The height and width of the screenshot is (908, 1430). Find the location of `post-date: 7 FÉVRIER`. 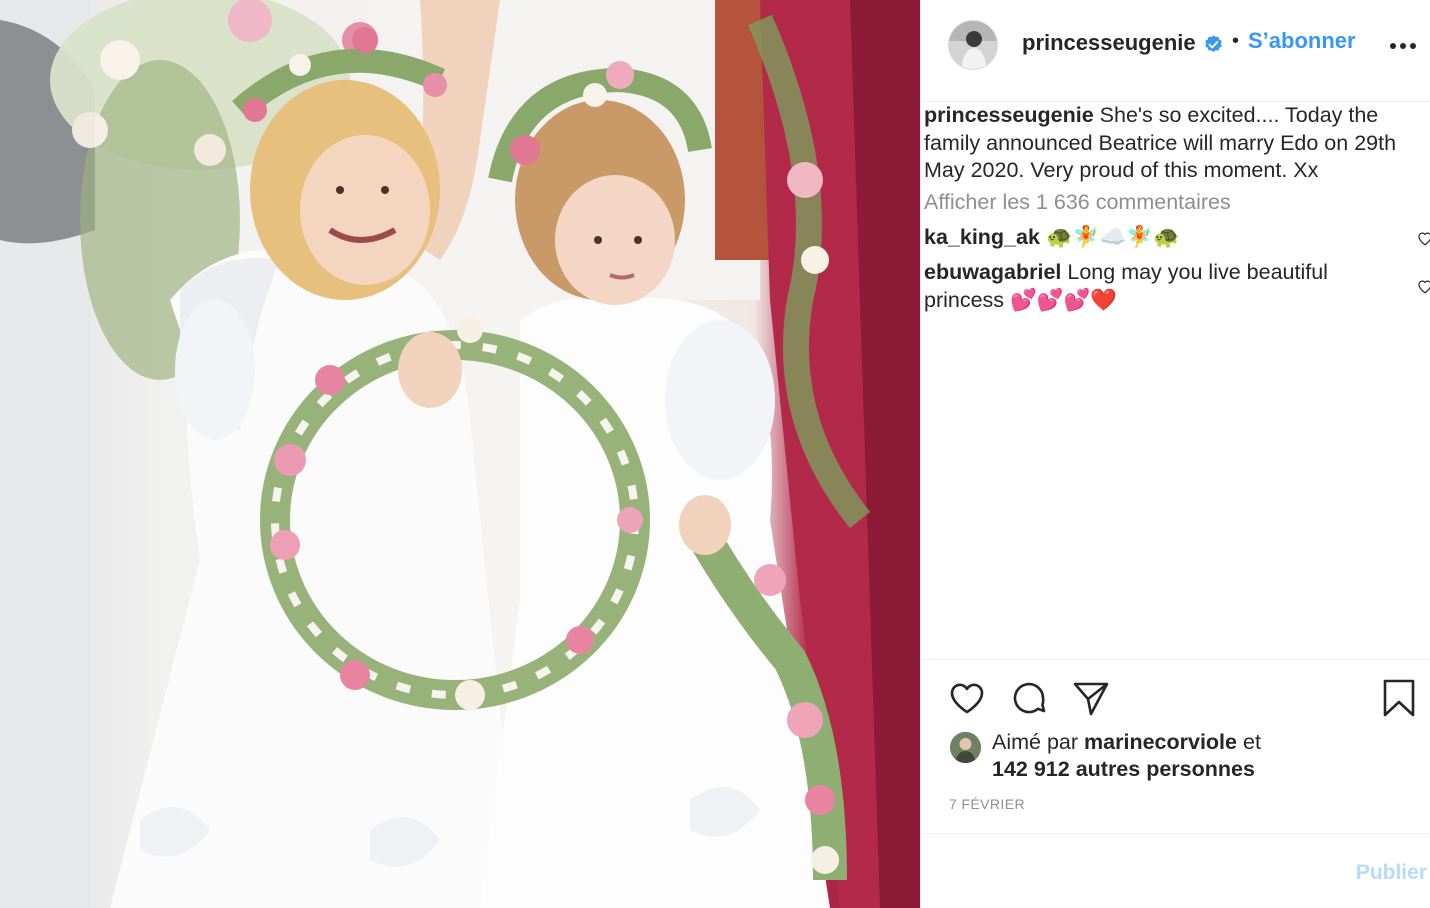

post-date: 7 FÉVRIER is located at coordinates (987, 804).